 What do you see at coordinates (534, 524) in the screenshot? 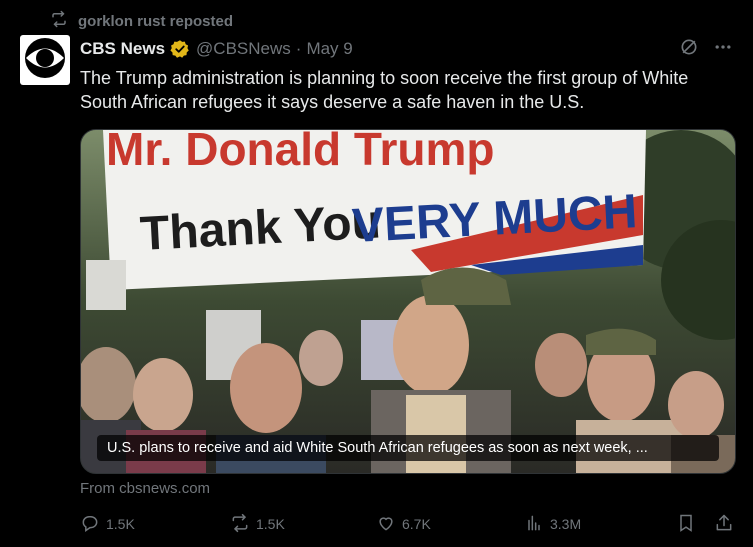
I see `views-bar-chart-icon` at bounding box center [534, 524].